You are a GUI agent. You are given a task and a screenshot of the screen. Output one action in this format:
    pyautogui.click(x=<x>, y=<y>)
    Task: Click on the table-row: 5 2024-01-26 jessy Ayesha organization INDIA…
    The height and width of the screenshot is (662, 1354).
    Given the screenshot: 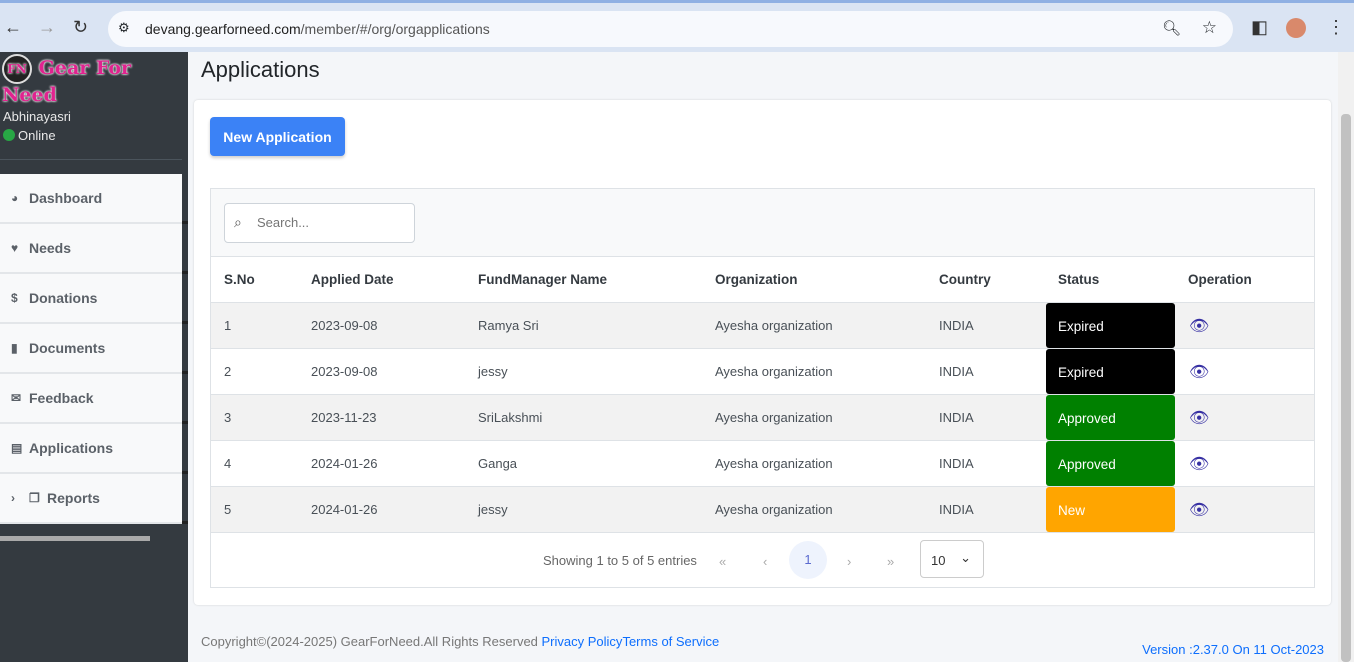 What is the action you would take?
    pyautogui.click(x=762, y=510)
    